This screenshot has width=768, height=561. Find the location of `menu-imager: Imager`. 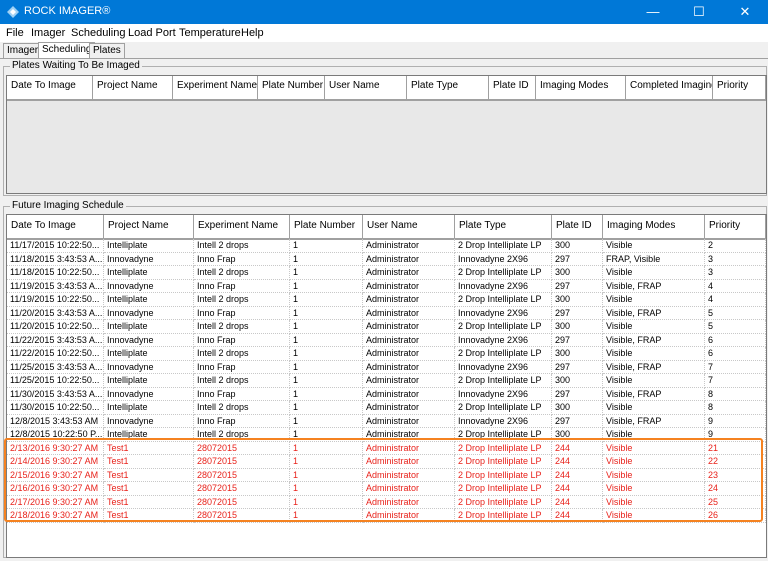

menu-imager: Imager is located at coordinates (48, 33).